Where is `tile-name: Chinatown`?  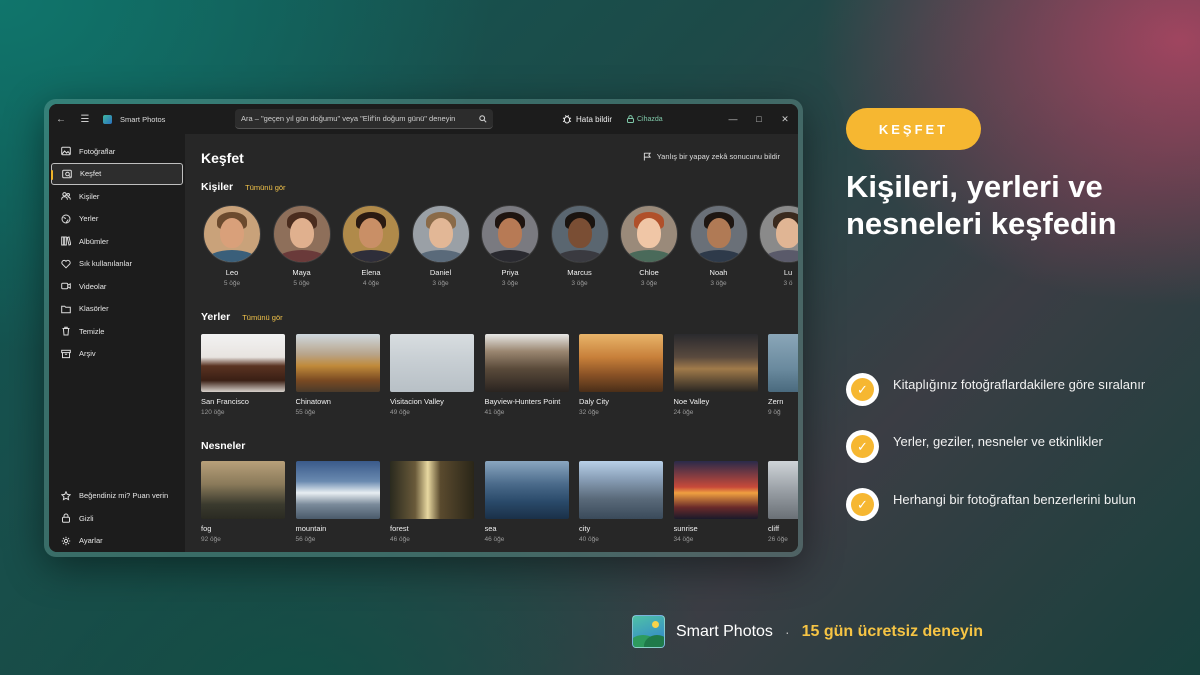
tile-name: Chinatown is located at coordinates (313, 401).